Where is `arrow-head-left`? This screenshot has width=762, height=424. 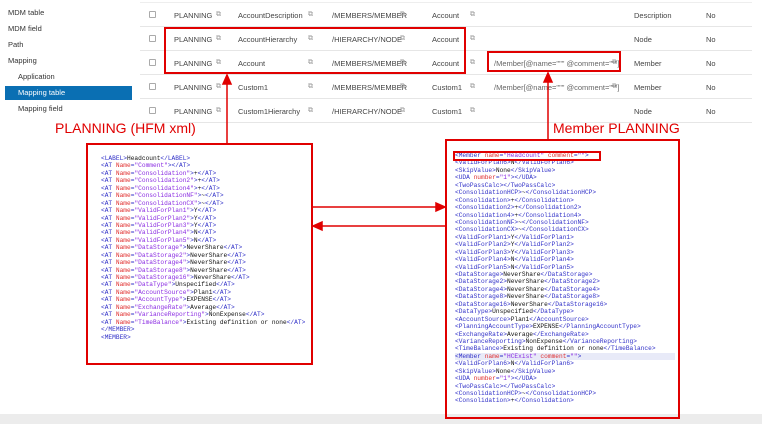
arrow-head-left is located at coordinates (317, 226).